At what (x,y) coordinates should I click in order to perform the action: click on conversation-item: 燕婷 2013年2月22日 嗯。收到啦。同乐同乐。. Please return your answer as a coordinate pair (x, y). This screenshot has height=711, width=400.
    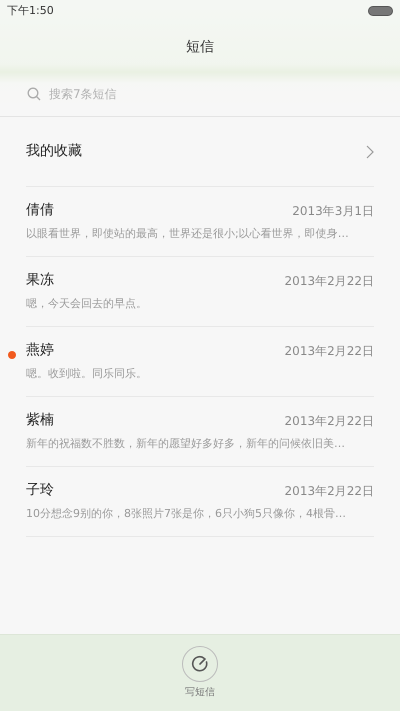
    Looking at the image, I should click on (200, 362).